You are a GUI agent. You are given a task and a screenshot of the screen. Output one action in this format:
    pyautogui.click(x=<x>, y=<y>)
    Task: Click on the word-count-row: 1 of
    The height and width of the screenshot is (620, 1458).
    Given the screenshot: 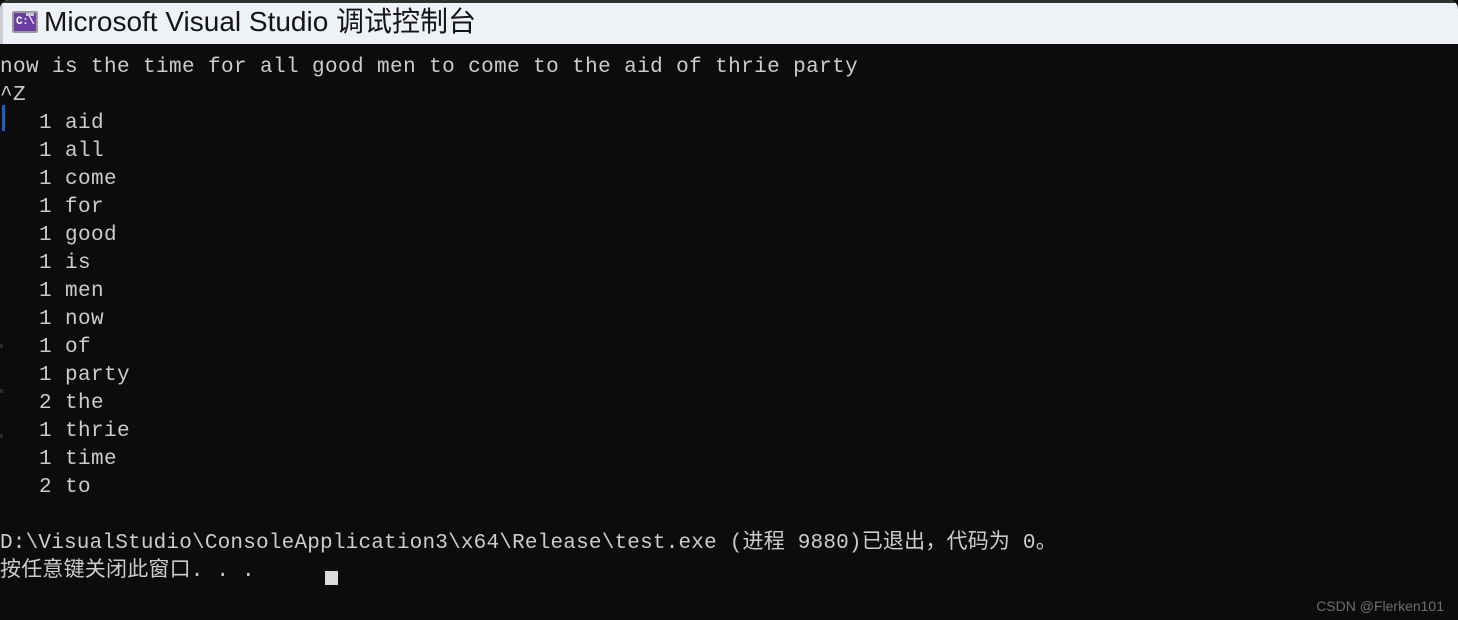 What is the action you would take?
    pyautogui.click(x=46, y=347)
    